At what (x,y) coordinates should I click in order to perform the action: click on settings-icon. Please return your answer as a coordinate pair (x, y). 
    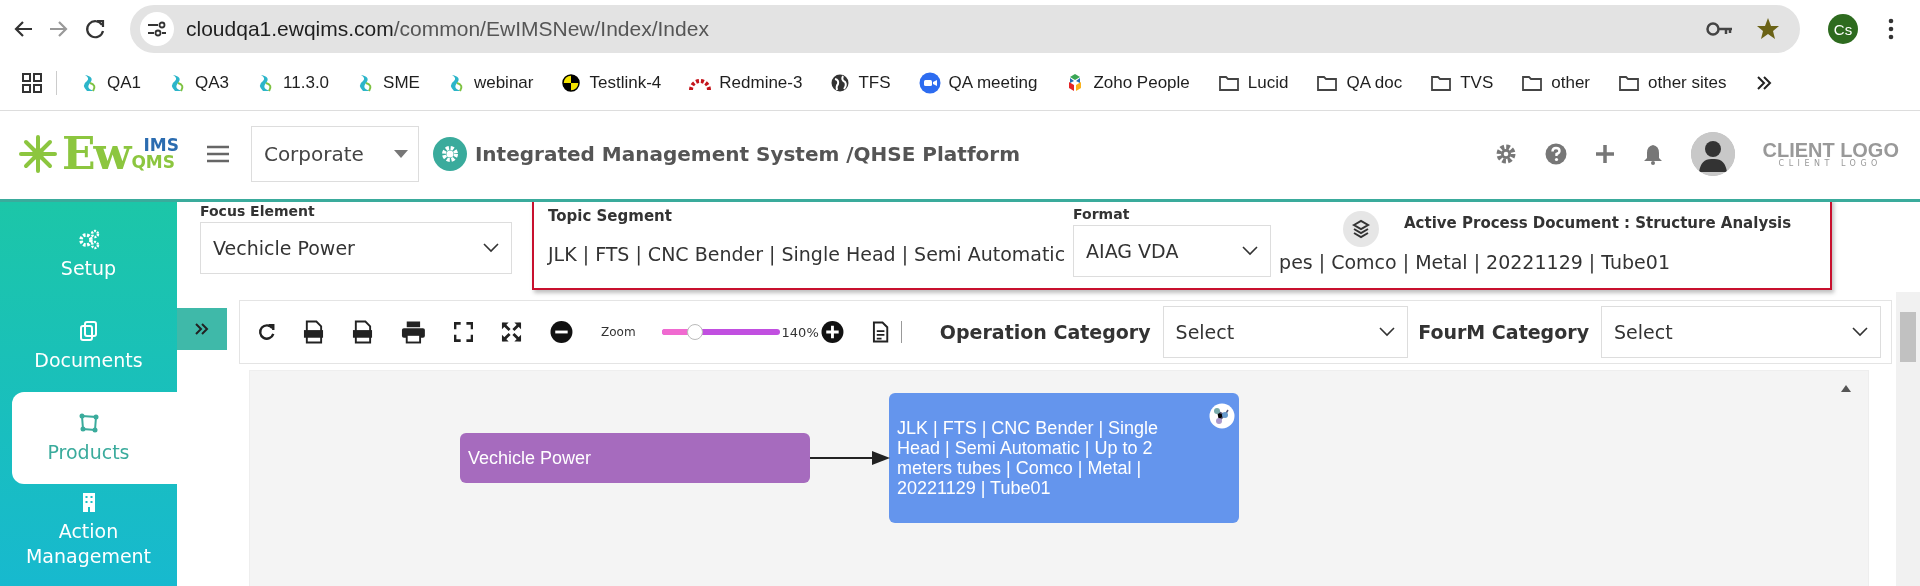
    Looking at the image, I should click on (1505, 153).